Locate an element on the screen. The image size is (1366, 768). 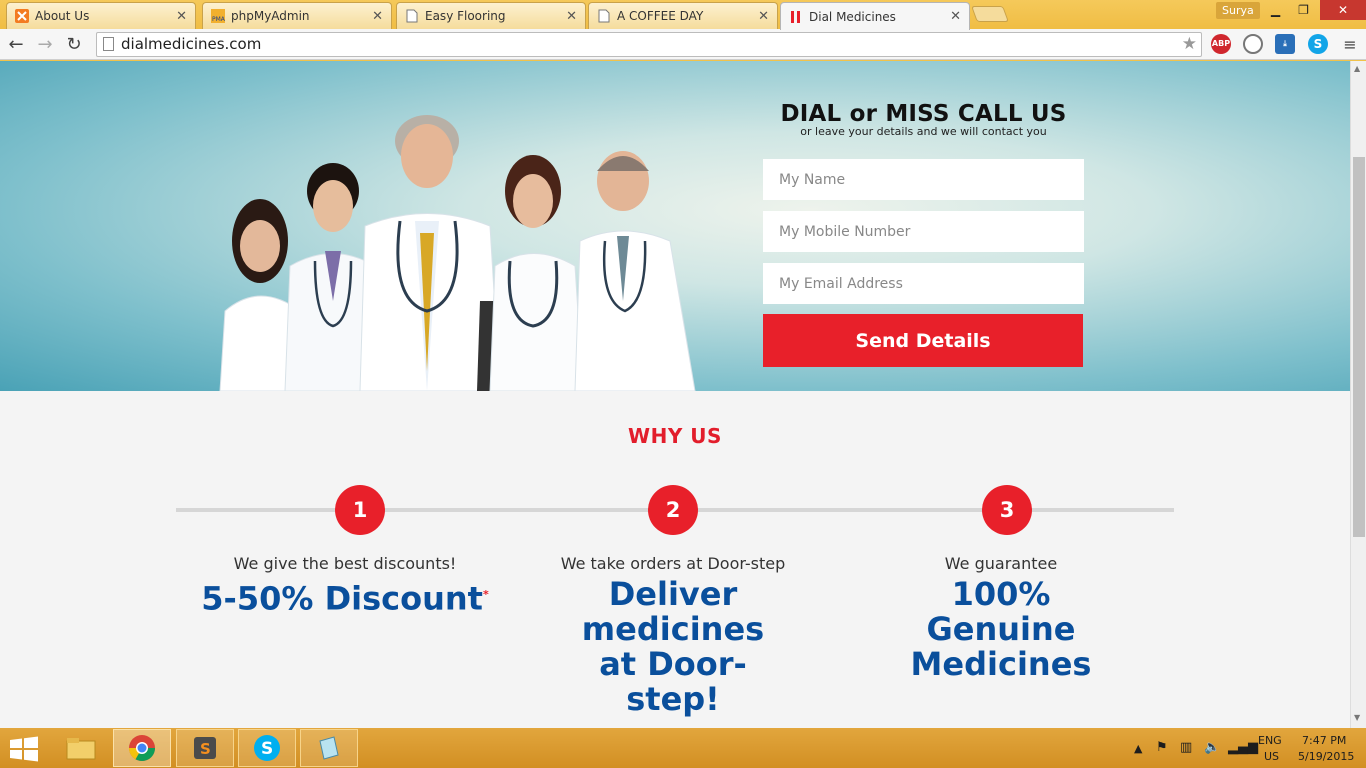
globe-icon is located at coordinates (1253, 44).